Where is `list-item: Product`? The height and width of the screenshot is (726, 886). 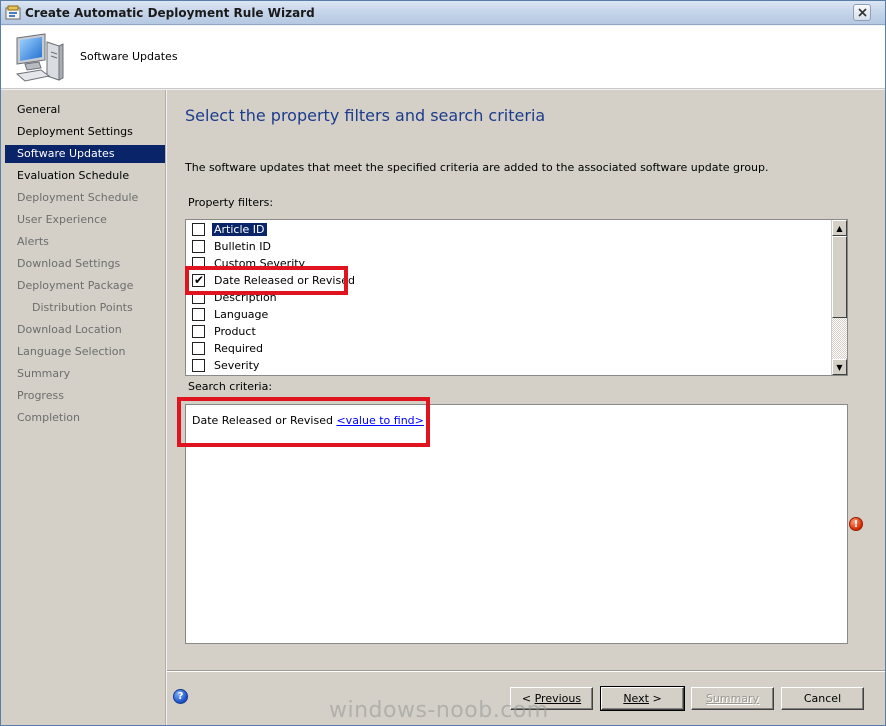
list-item: Product is located at coordinates (225, 331).